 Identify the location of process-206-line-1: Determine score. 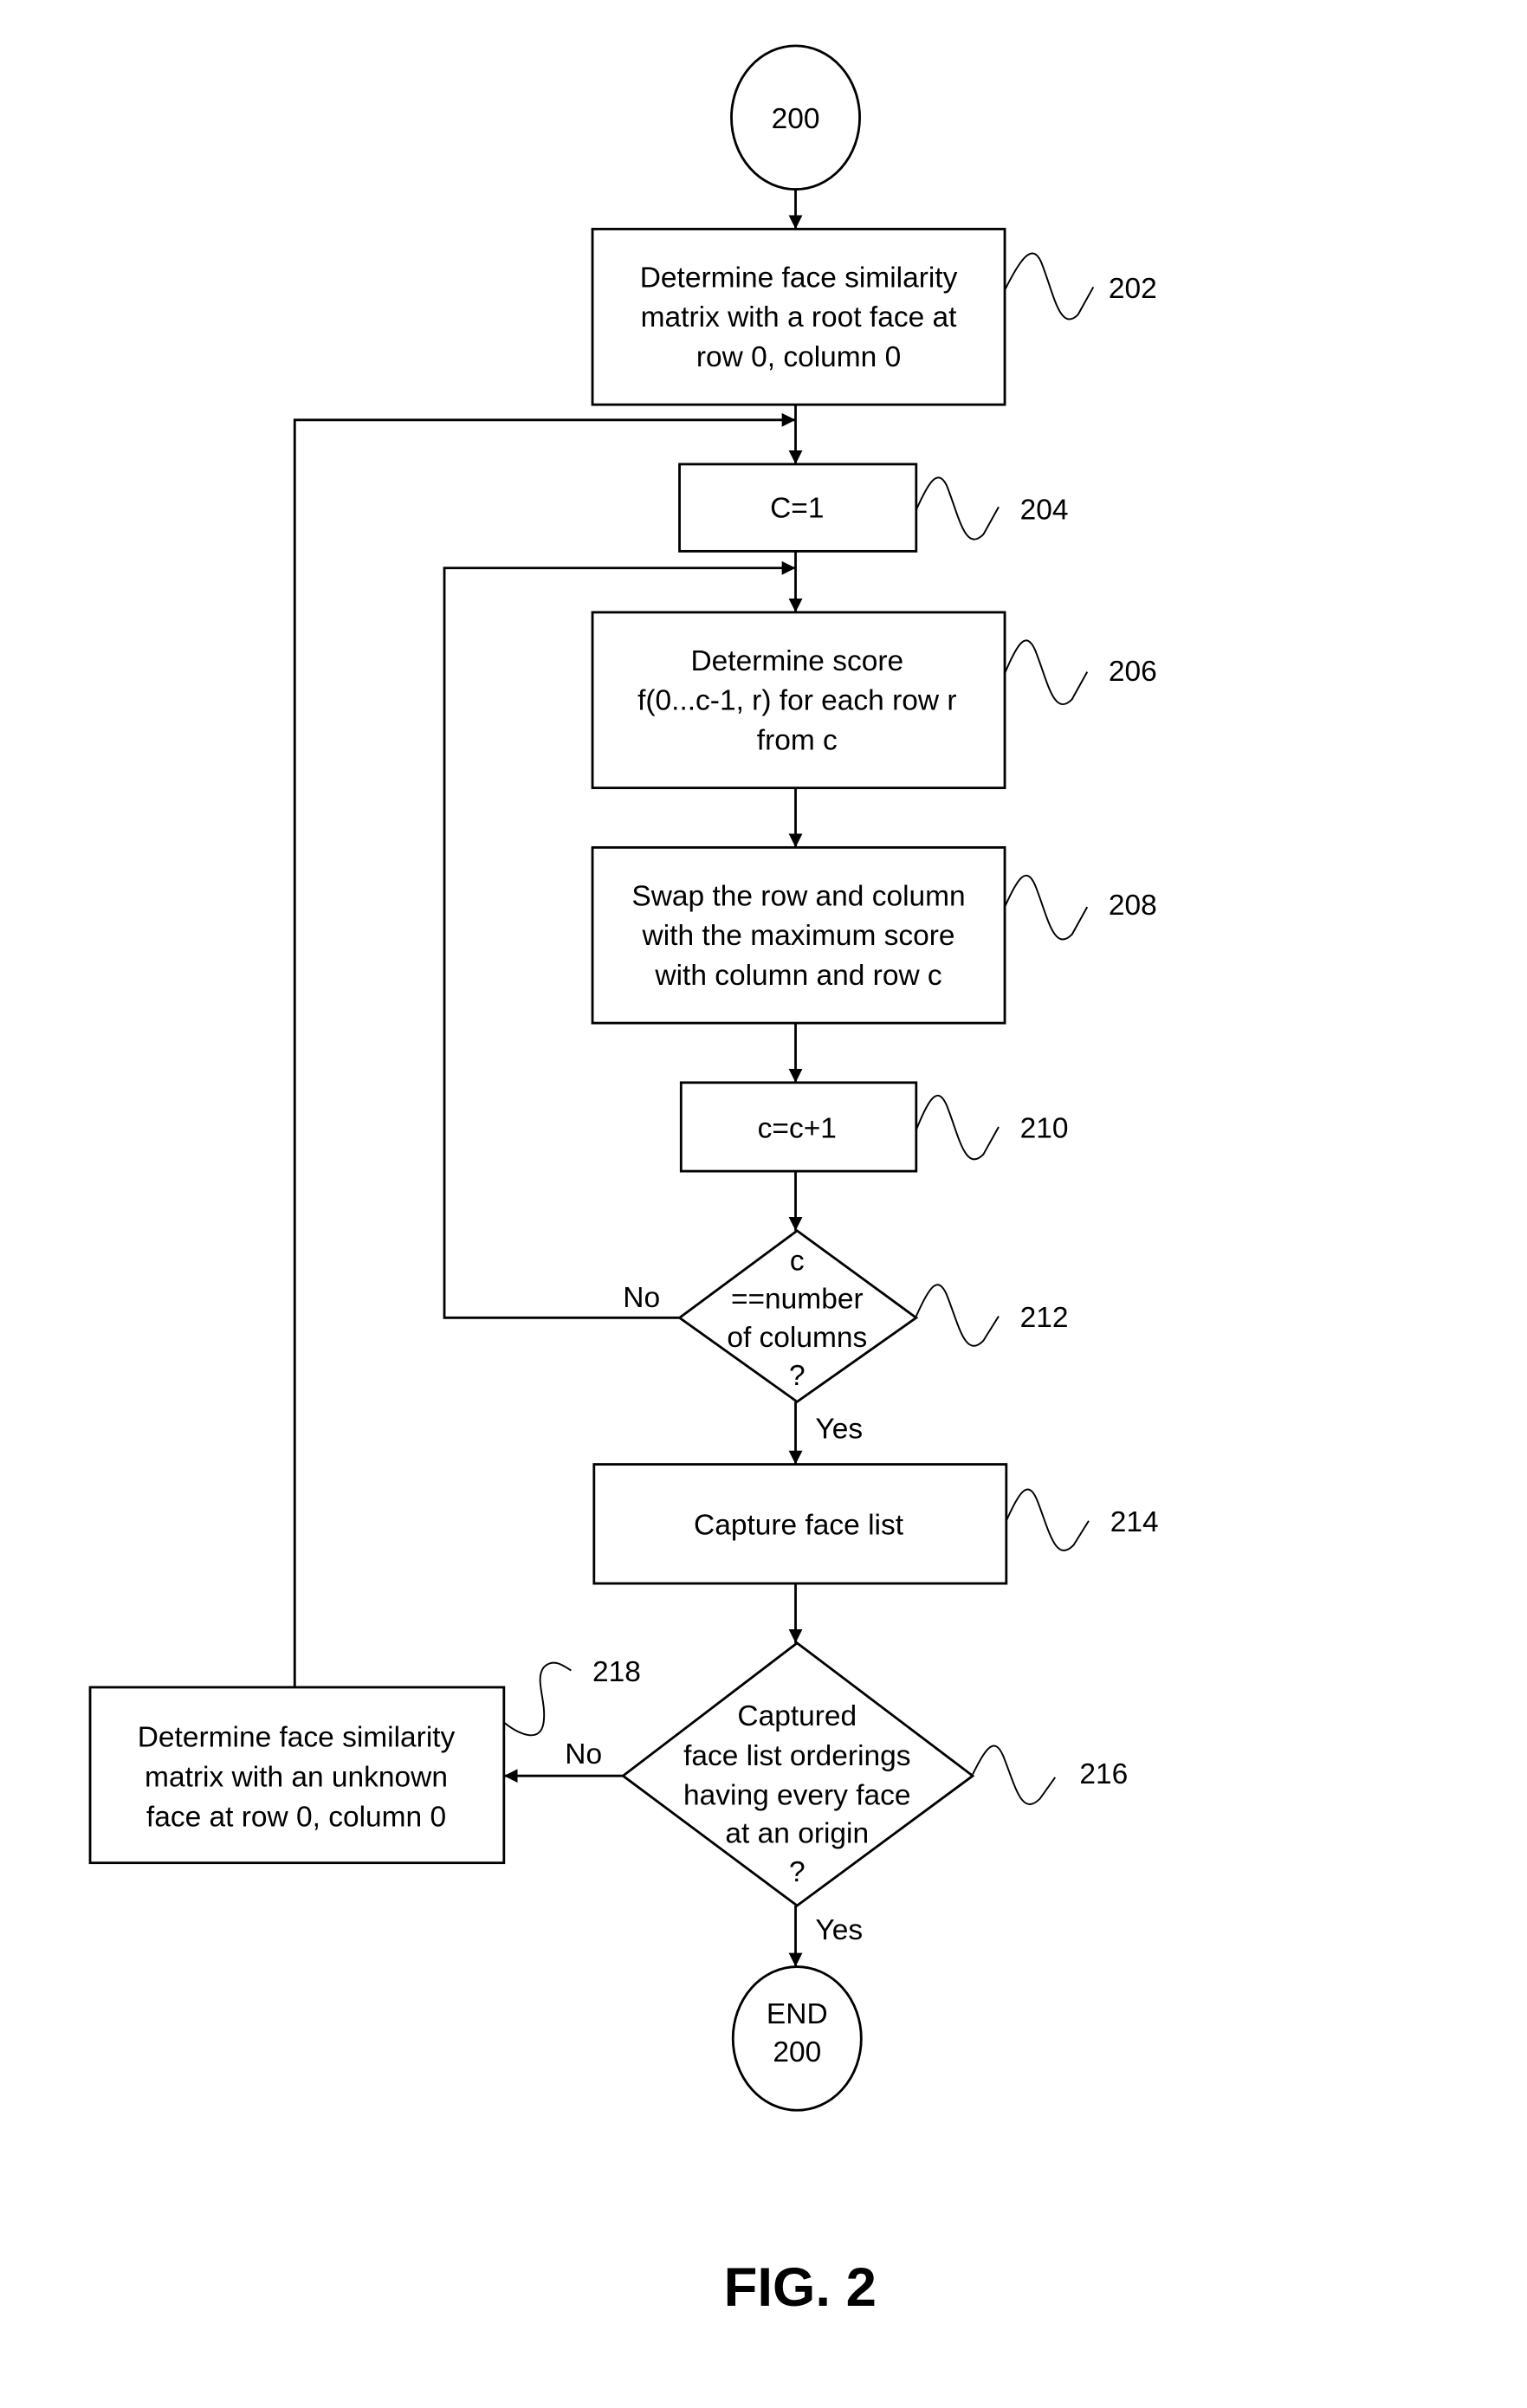
(797, 661).